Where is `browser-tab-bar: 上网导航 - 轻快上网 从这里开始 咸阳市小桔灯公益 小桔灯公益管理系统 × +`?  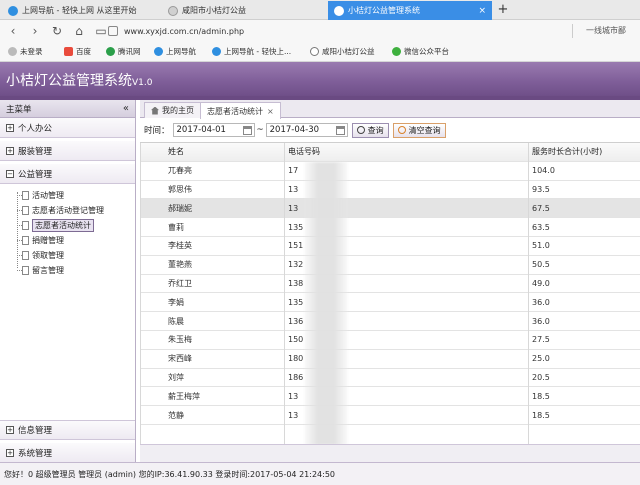
browser-tab-bar: 上网导航 - 轻快上网 从这里开始 咸阳市小桔灯公益 小桔灯公益管理系统 × + is located at coordinates (320, 10).